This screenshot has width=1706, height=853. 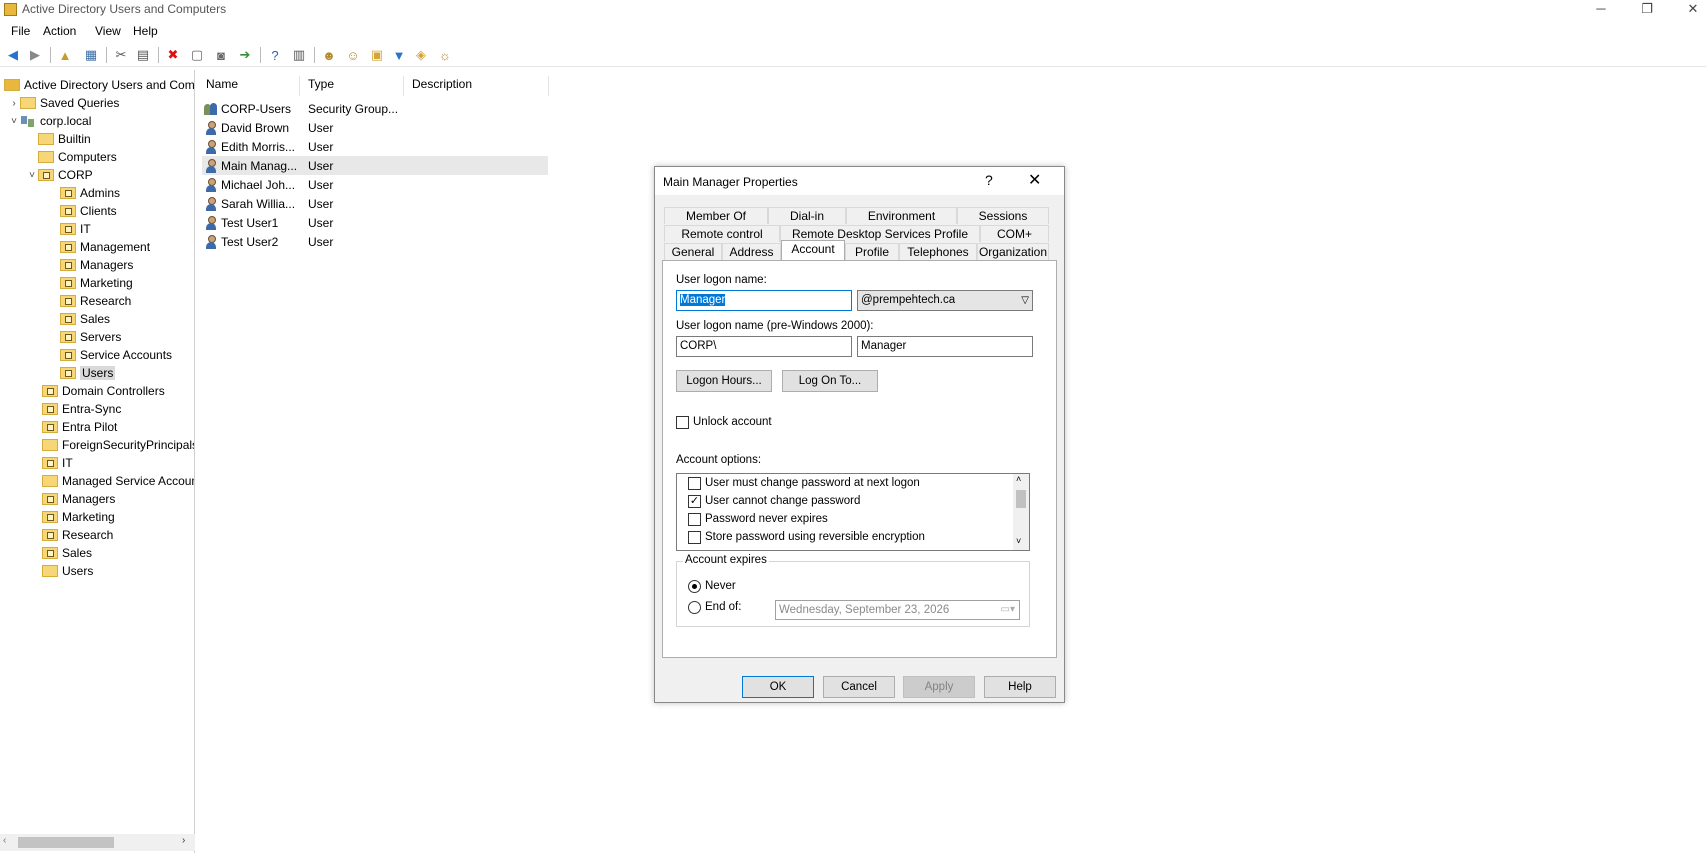 What do you see at coordinates (1003, 215) in the screenshot?
I see `tab-sessions: Sessions` at bounding box center [1003, 215].